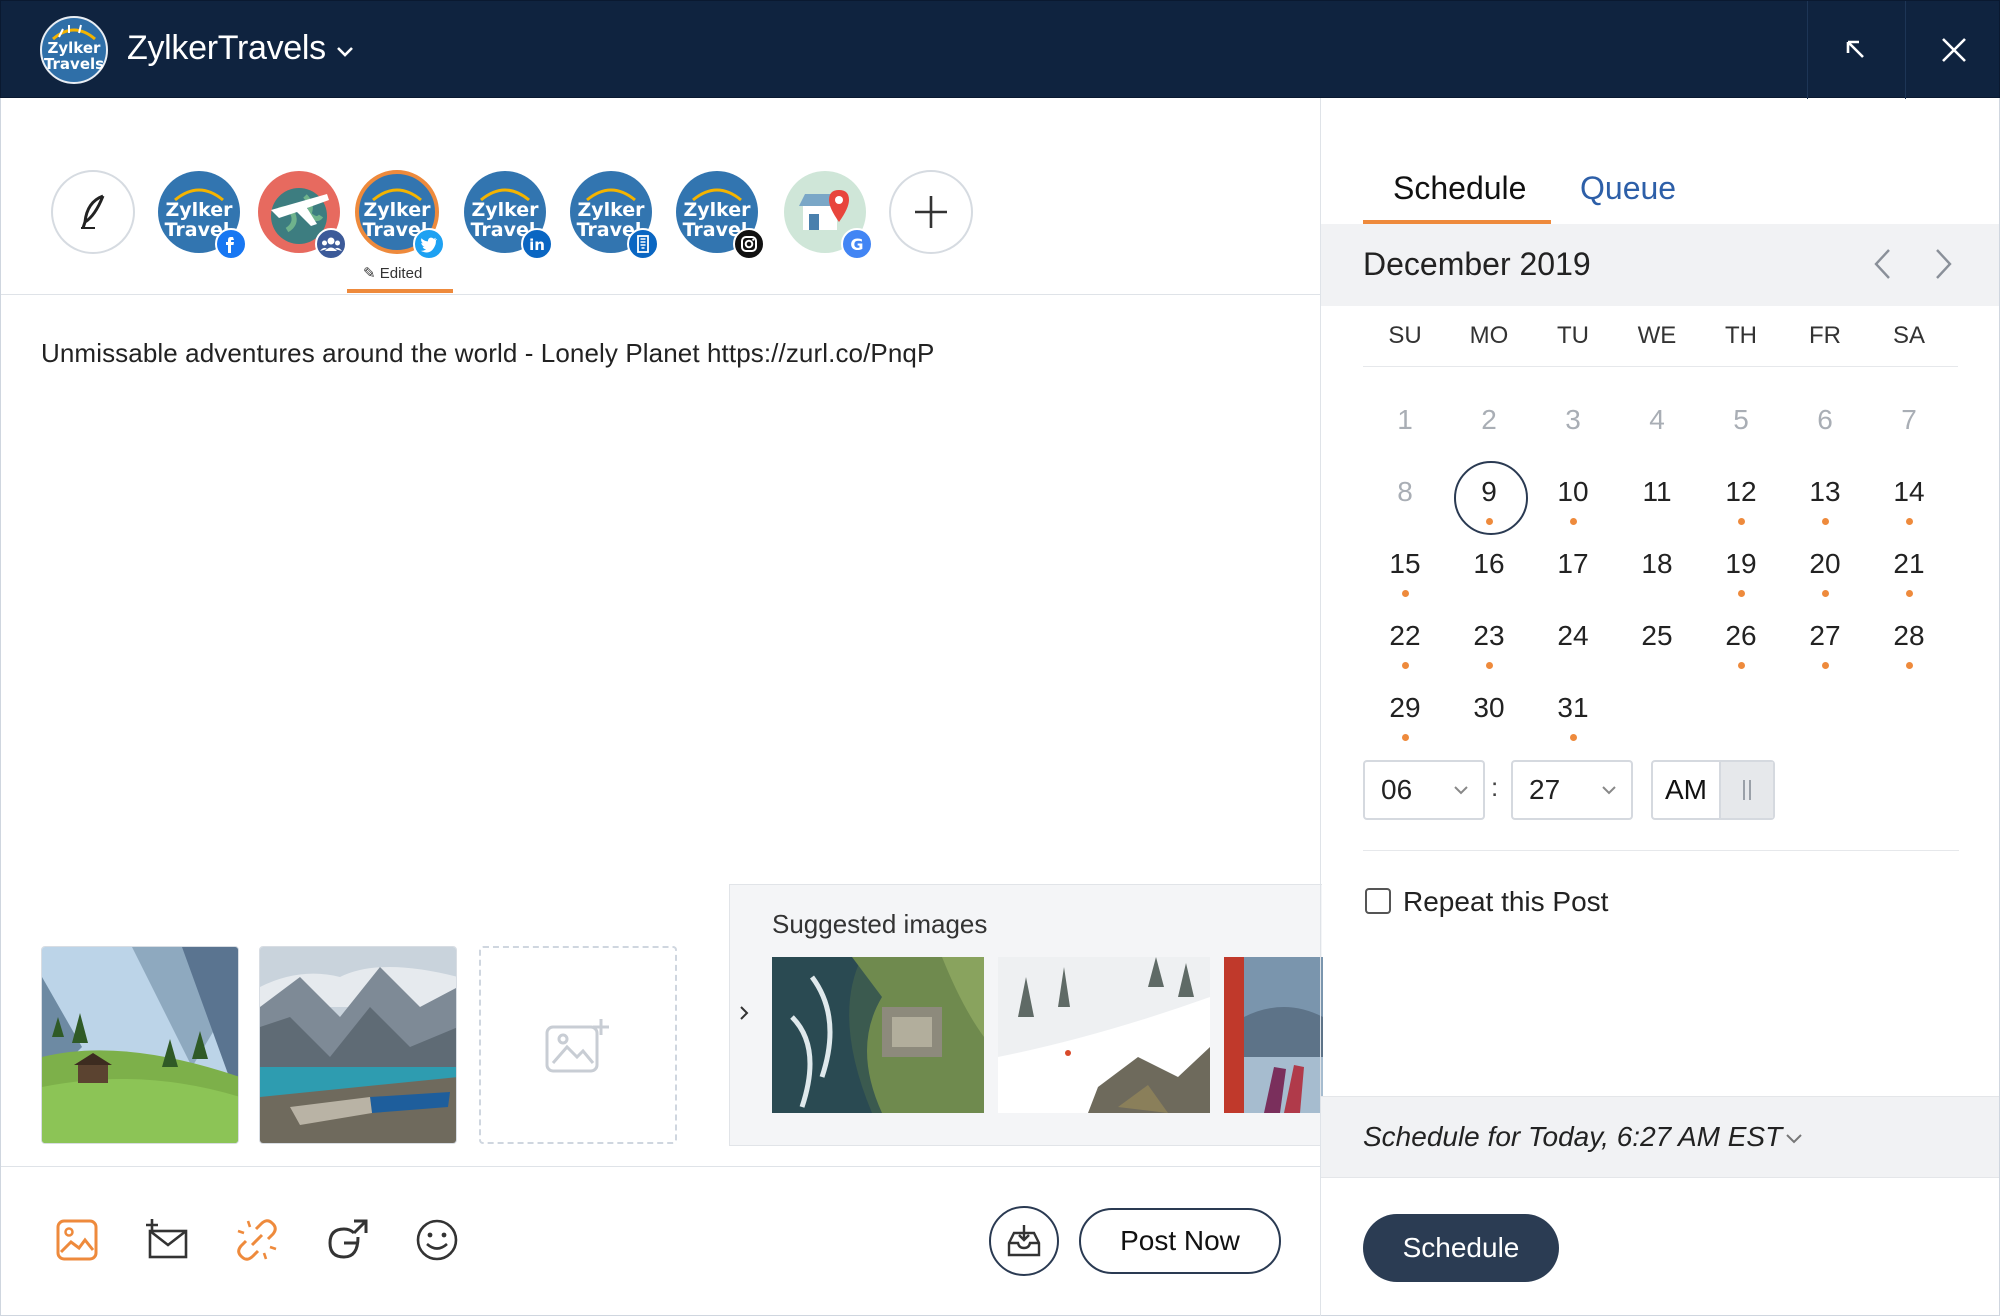 This screenshot has width=2000, height=1316. What do you see at coordinates (1741, 335) in the screenshot?
I see `weekday-th: TH` at bounding box center [1741, 335].